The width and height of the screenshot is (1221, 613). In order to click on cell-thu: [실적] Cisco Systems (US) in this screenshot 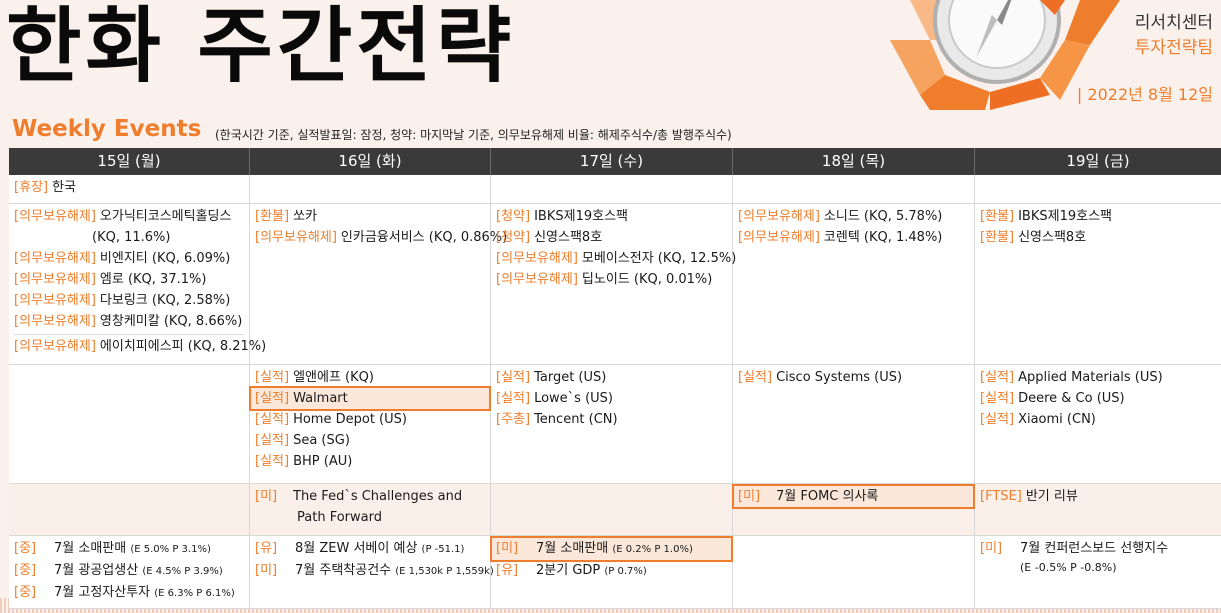, I will do `click(854, 424)`.